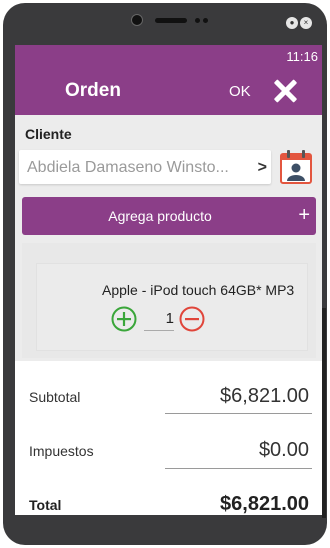 The height and width of the screenshot is (548, 330). I want to click on total-label: Total, so click(45, 505).